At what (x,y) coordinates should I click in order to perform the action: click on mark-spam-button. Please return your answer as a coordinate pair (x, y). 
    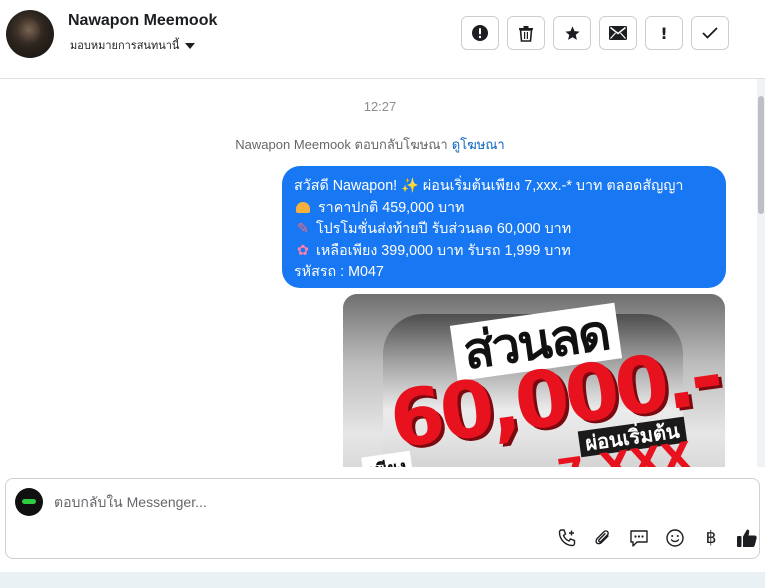
    Looking at the image, I should click on (480, 33).